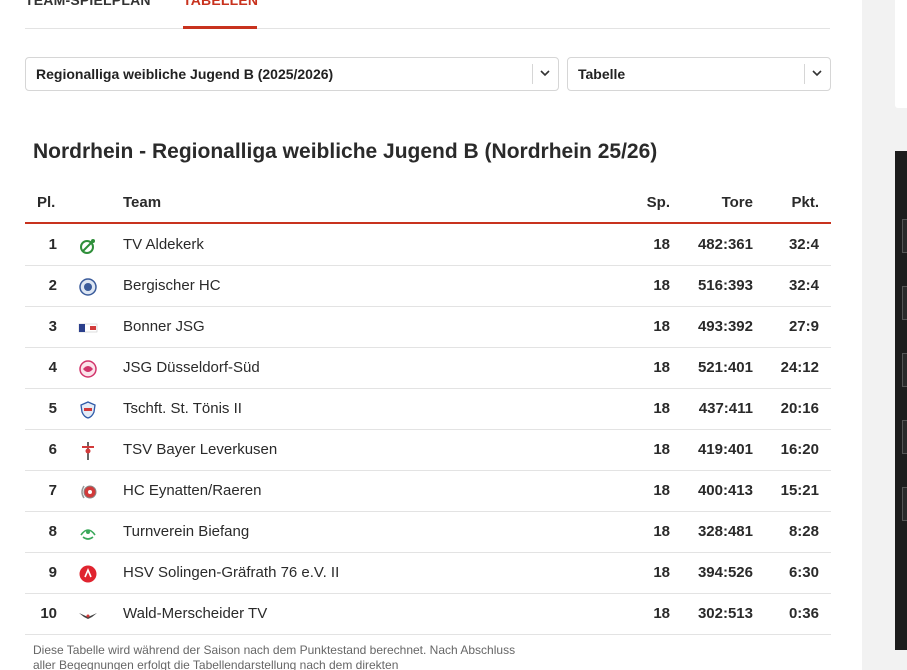 This screenshot has width=907, height=670. What do you see at coordinates (88, 534) in the screenshot?
I see `green-emblem-logo-icon` at bounding box center [88, 534].